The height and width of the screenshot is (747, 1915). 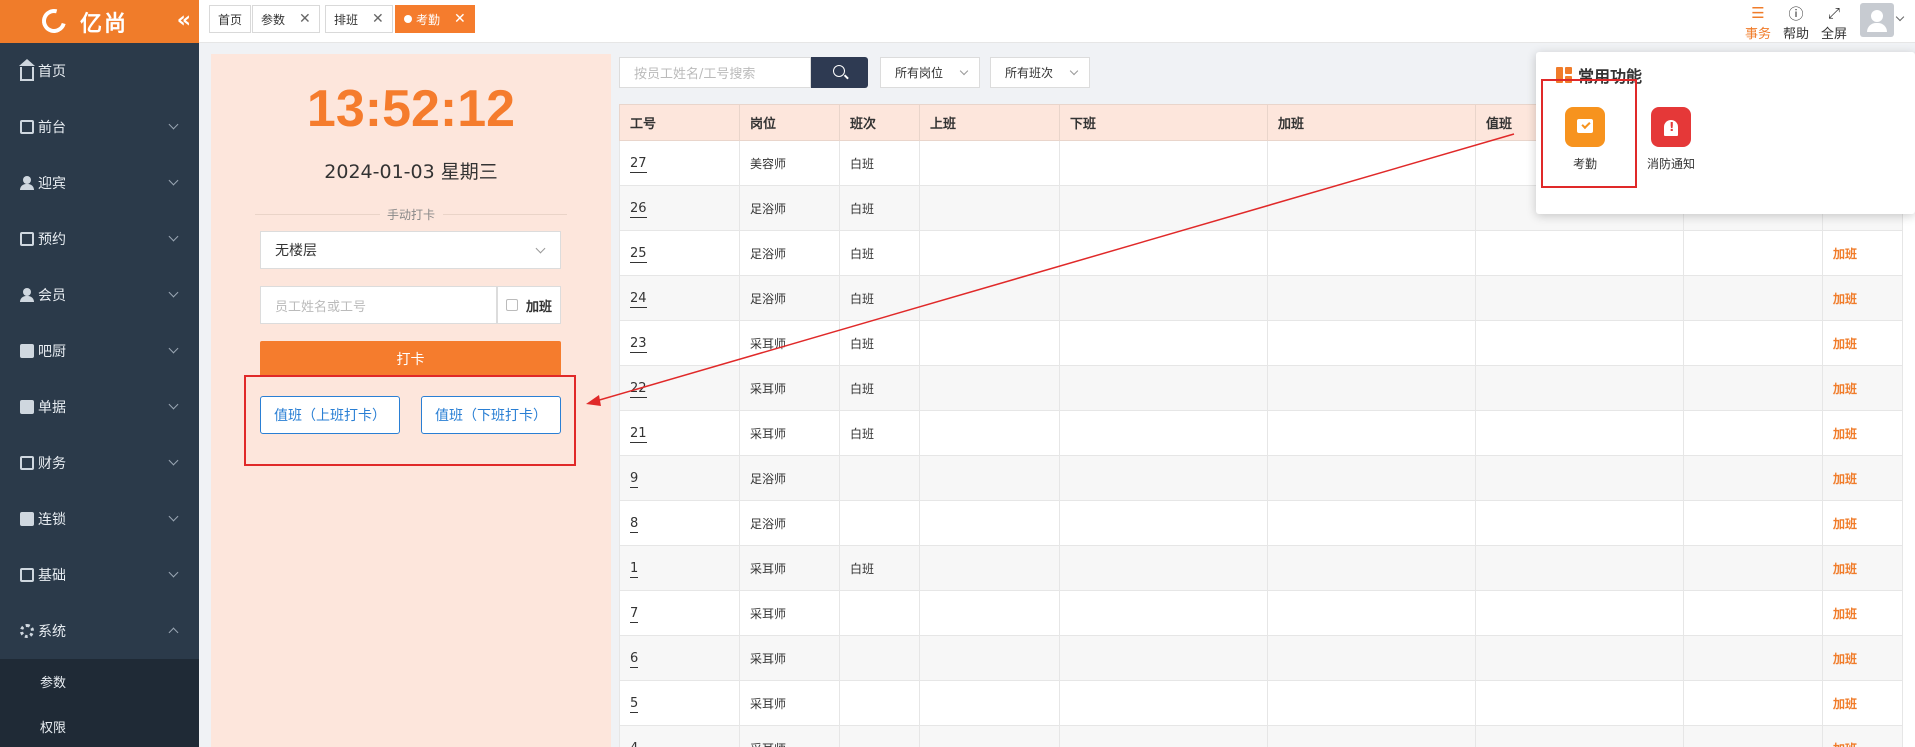 I want to click on tab-home: 首页, so click(x=230, y=19).